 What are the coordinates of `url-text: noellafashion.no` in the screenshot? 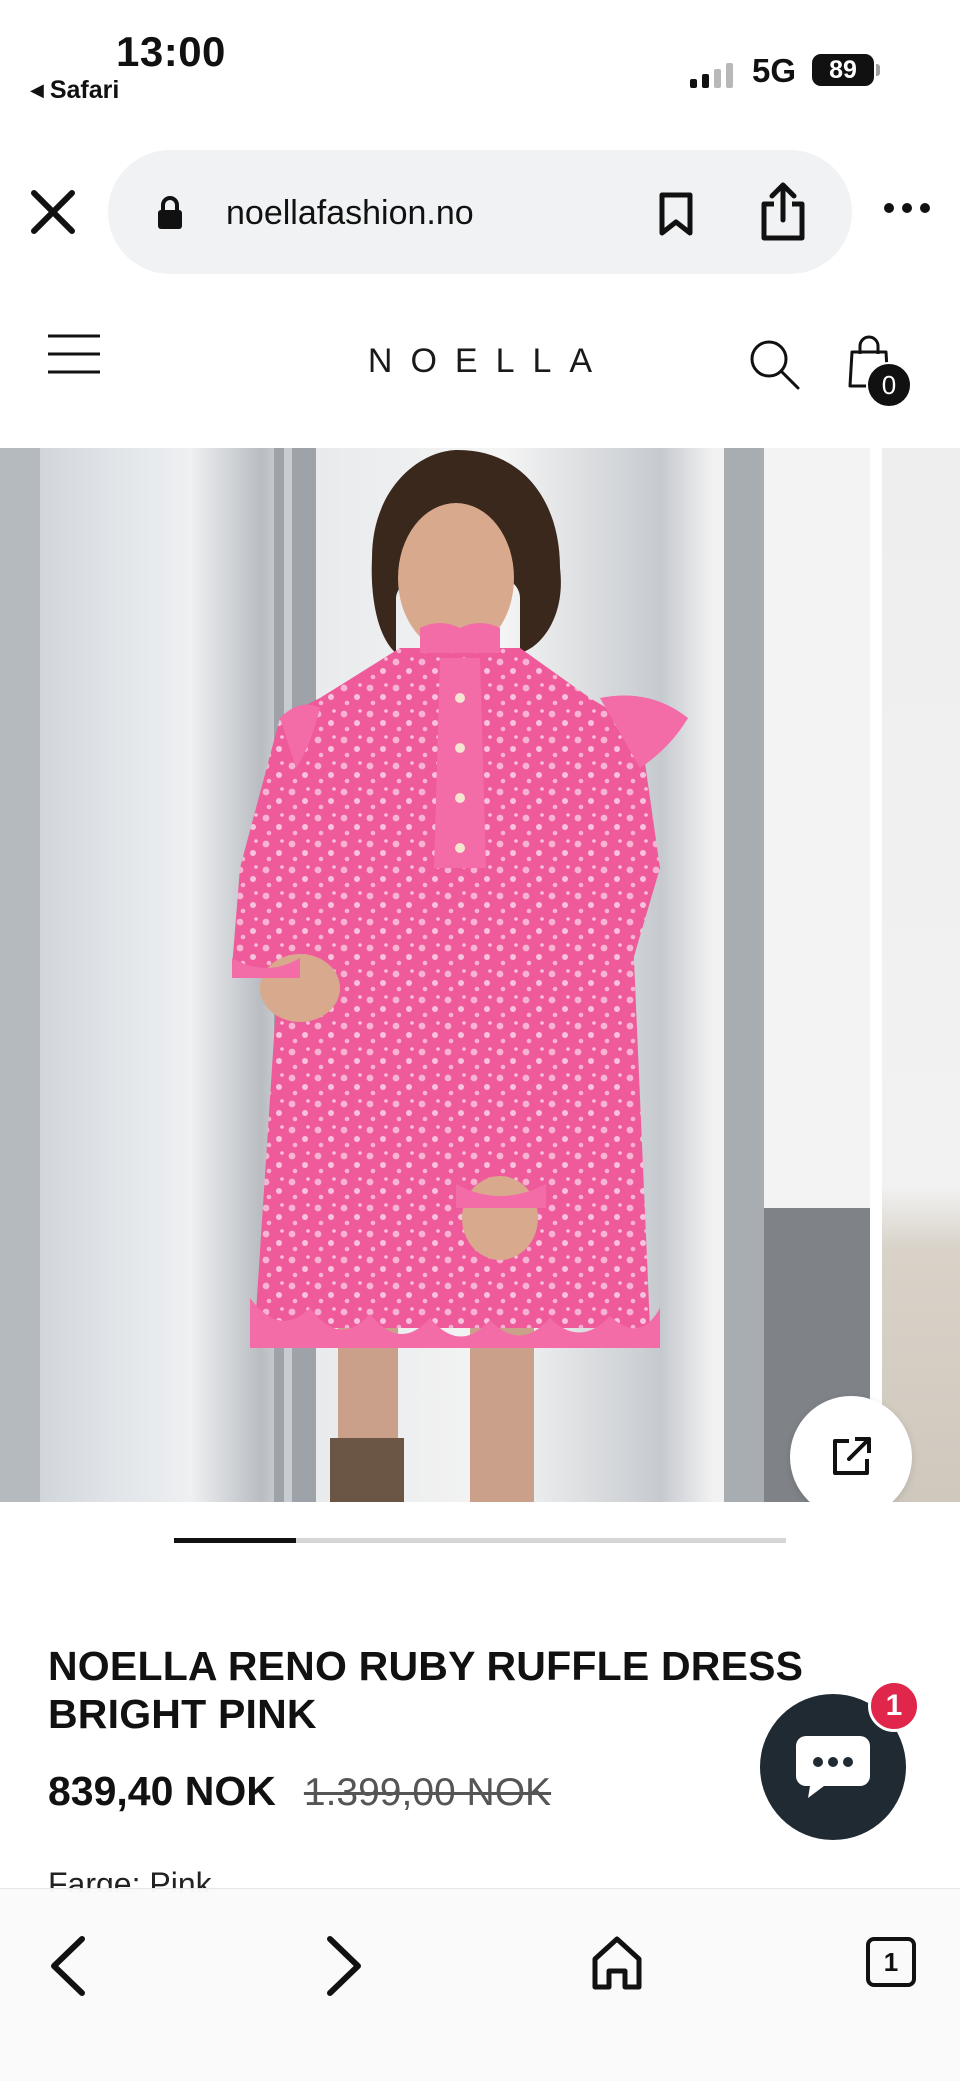 It's located at (350, 213).